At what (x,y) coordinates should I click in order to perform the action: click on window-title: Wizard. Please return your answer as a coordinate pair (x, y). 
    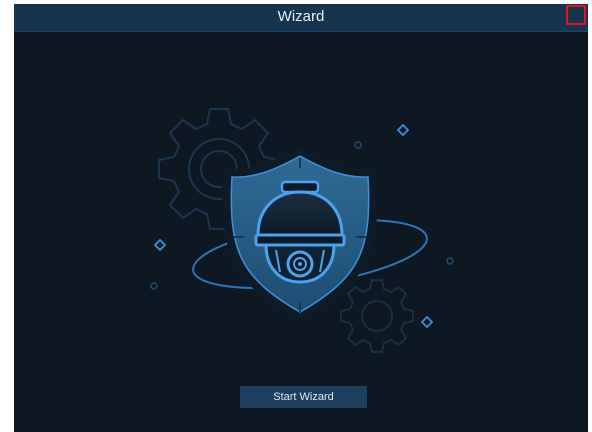
    Looking at the image, I should click on (301, 16).